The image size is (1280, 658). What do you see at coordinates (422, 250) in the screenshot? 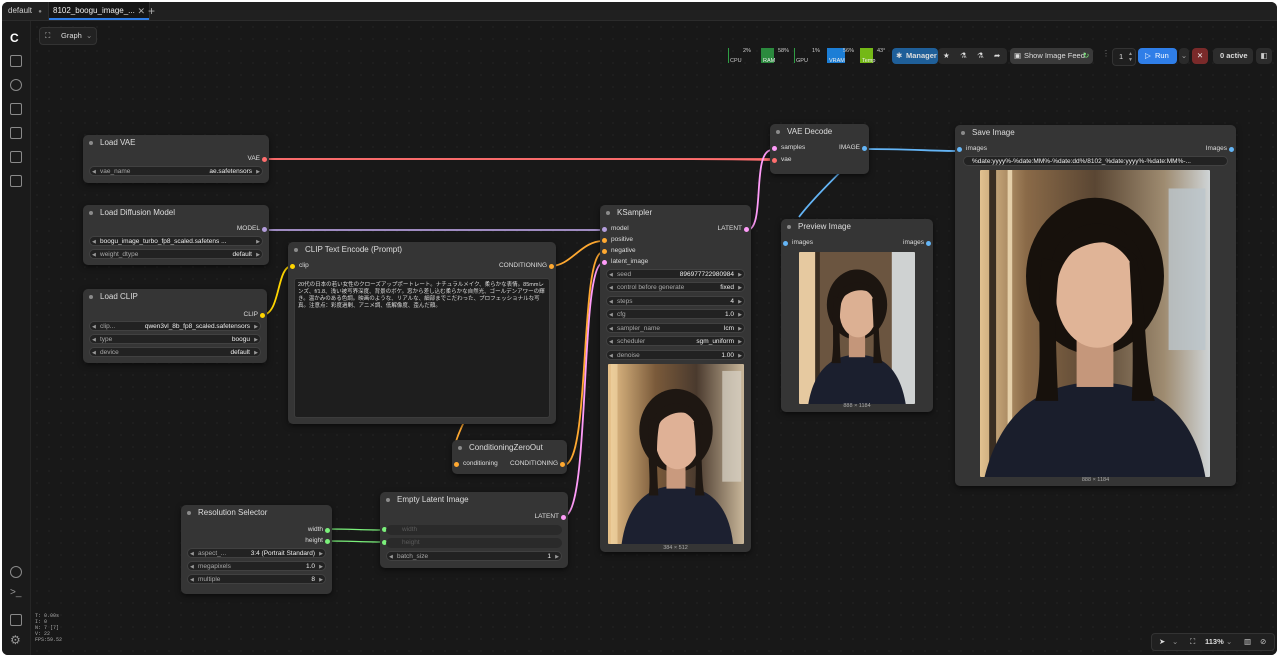
I see `node-title: CLIP Text Encode (Prompt)` at bounding box center [422, 250].